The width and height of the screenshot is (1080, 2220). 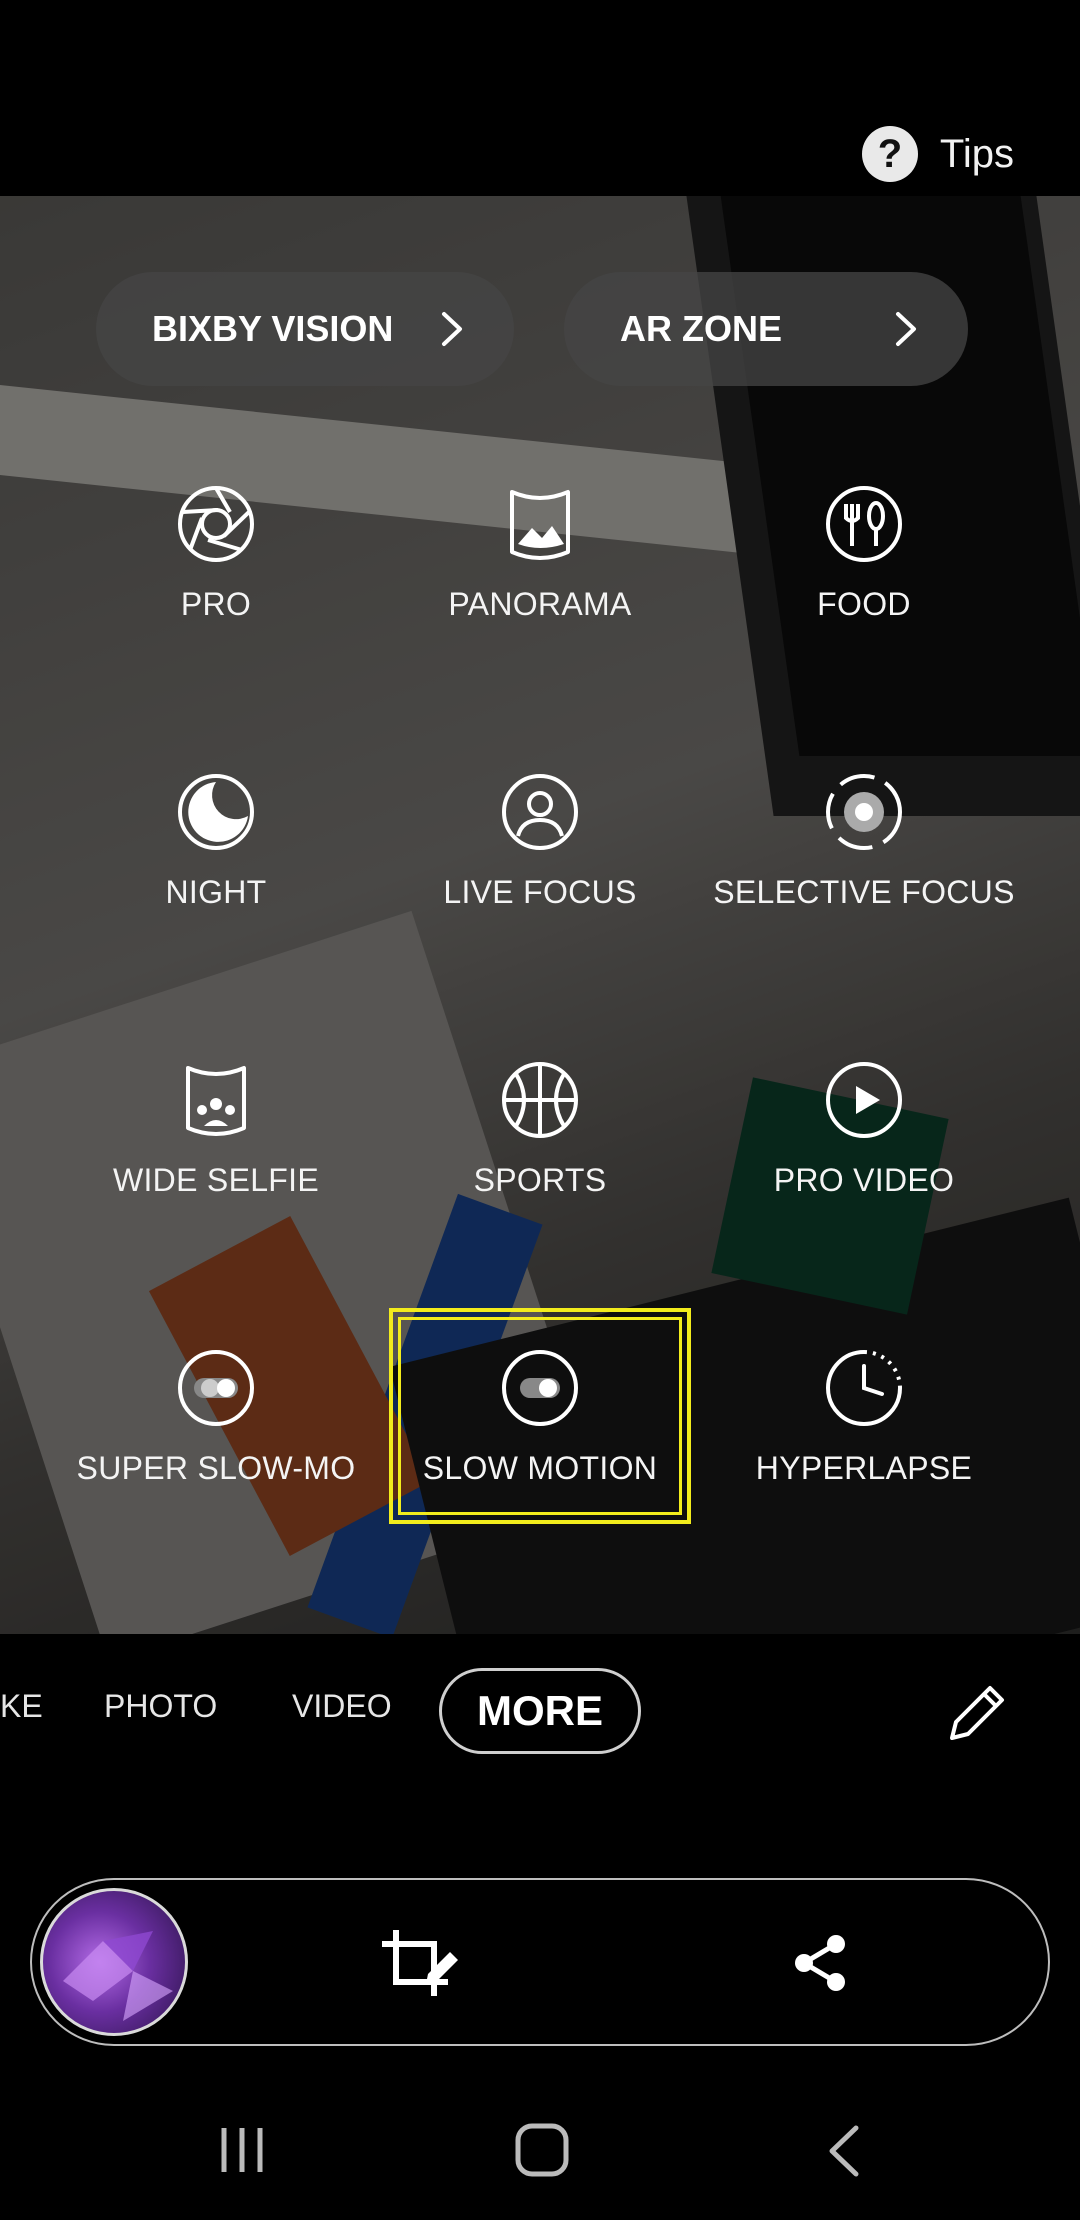 What do you see at coordinates (216, 582) in the screenshot?
I see `mode-pro: PRO` at bounding box center [216, 582].